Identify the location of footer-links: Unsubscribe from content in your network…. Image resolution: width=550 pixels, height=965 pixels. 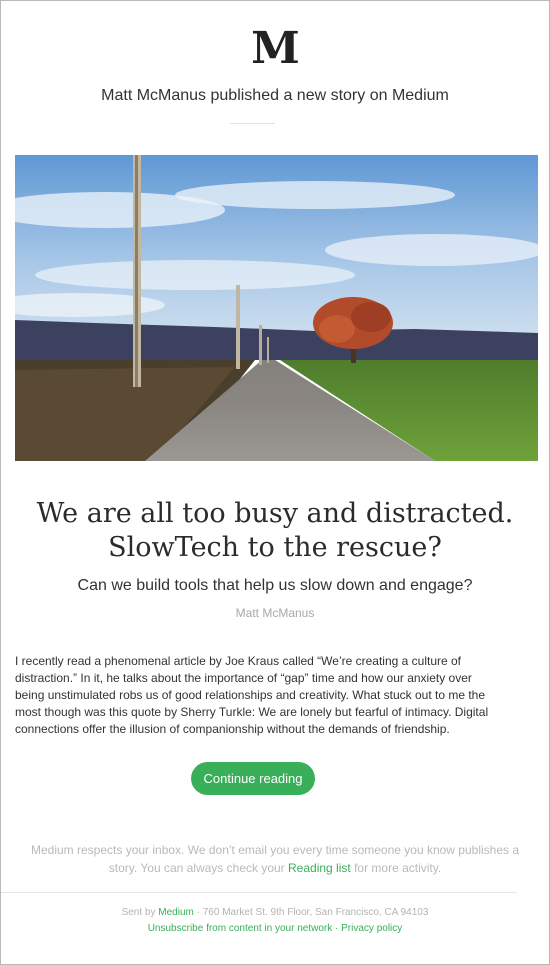
(275, 928).